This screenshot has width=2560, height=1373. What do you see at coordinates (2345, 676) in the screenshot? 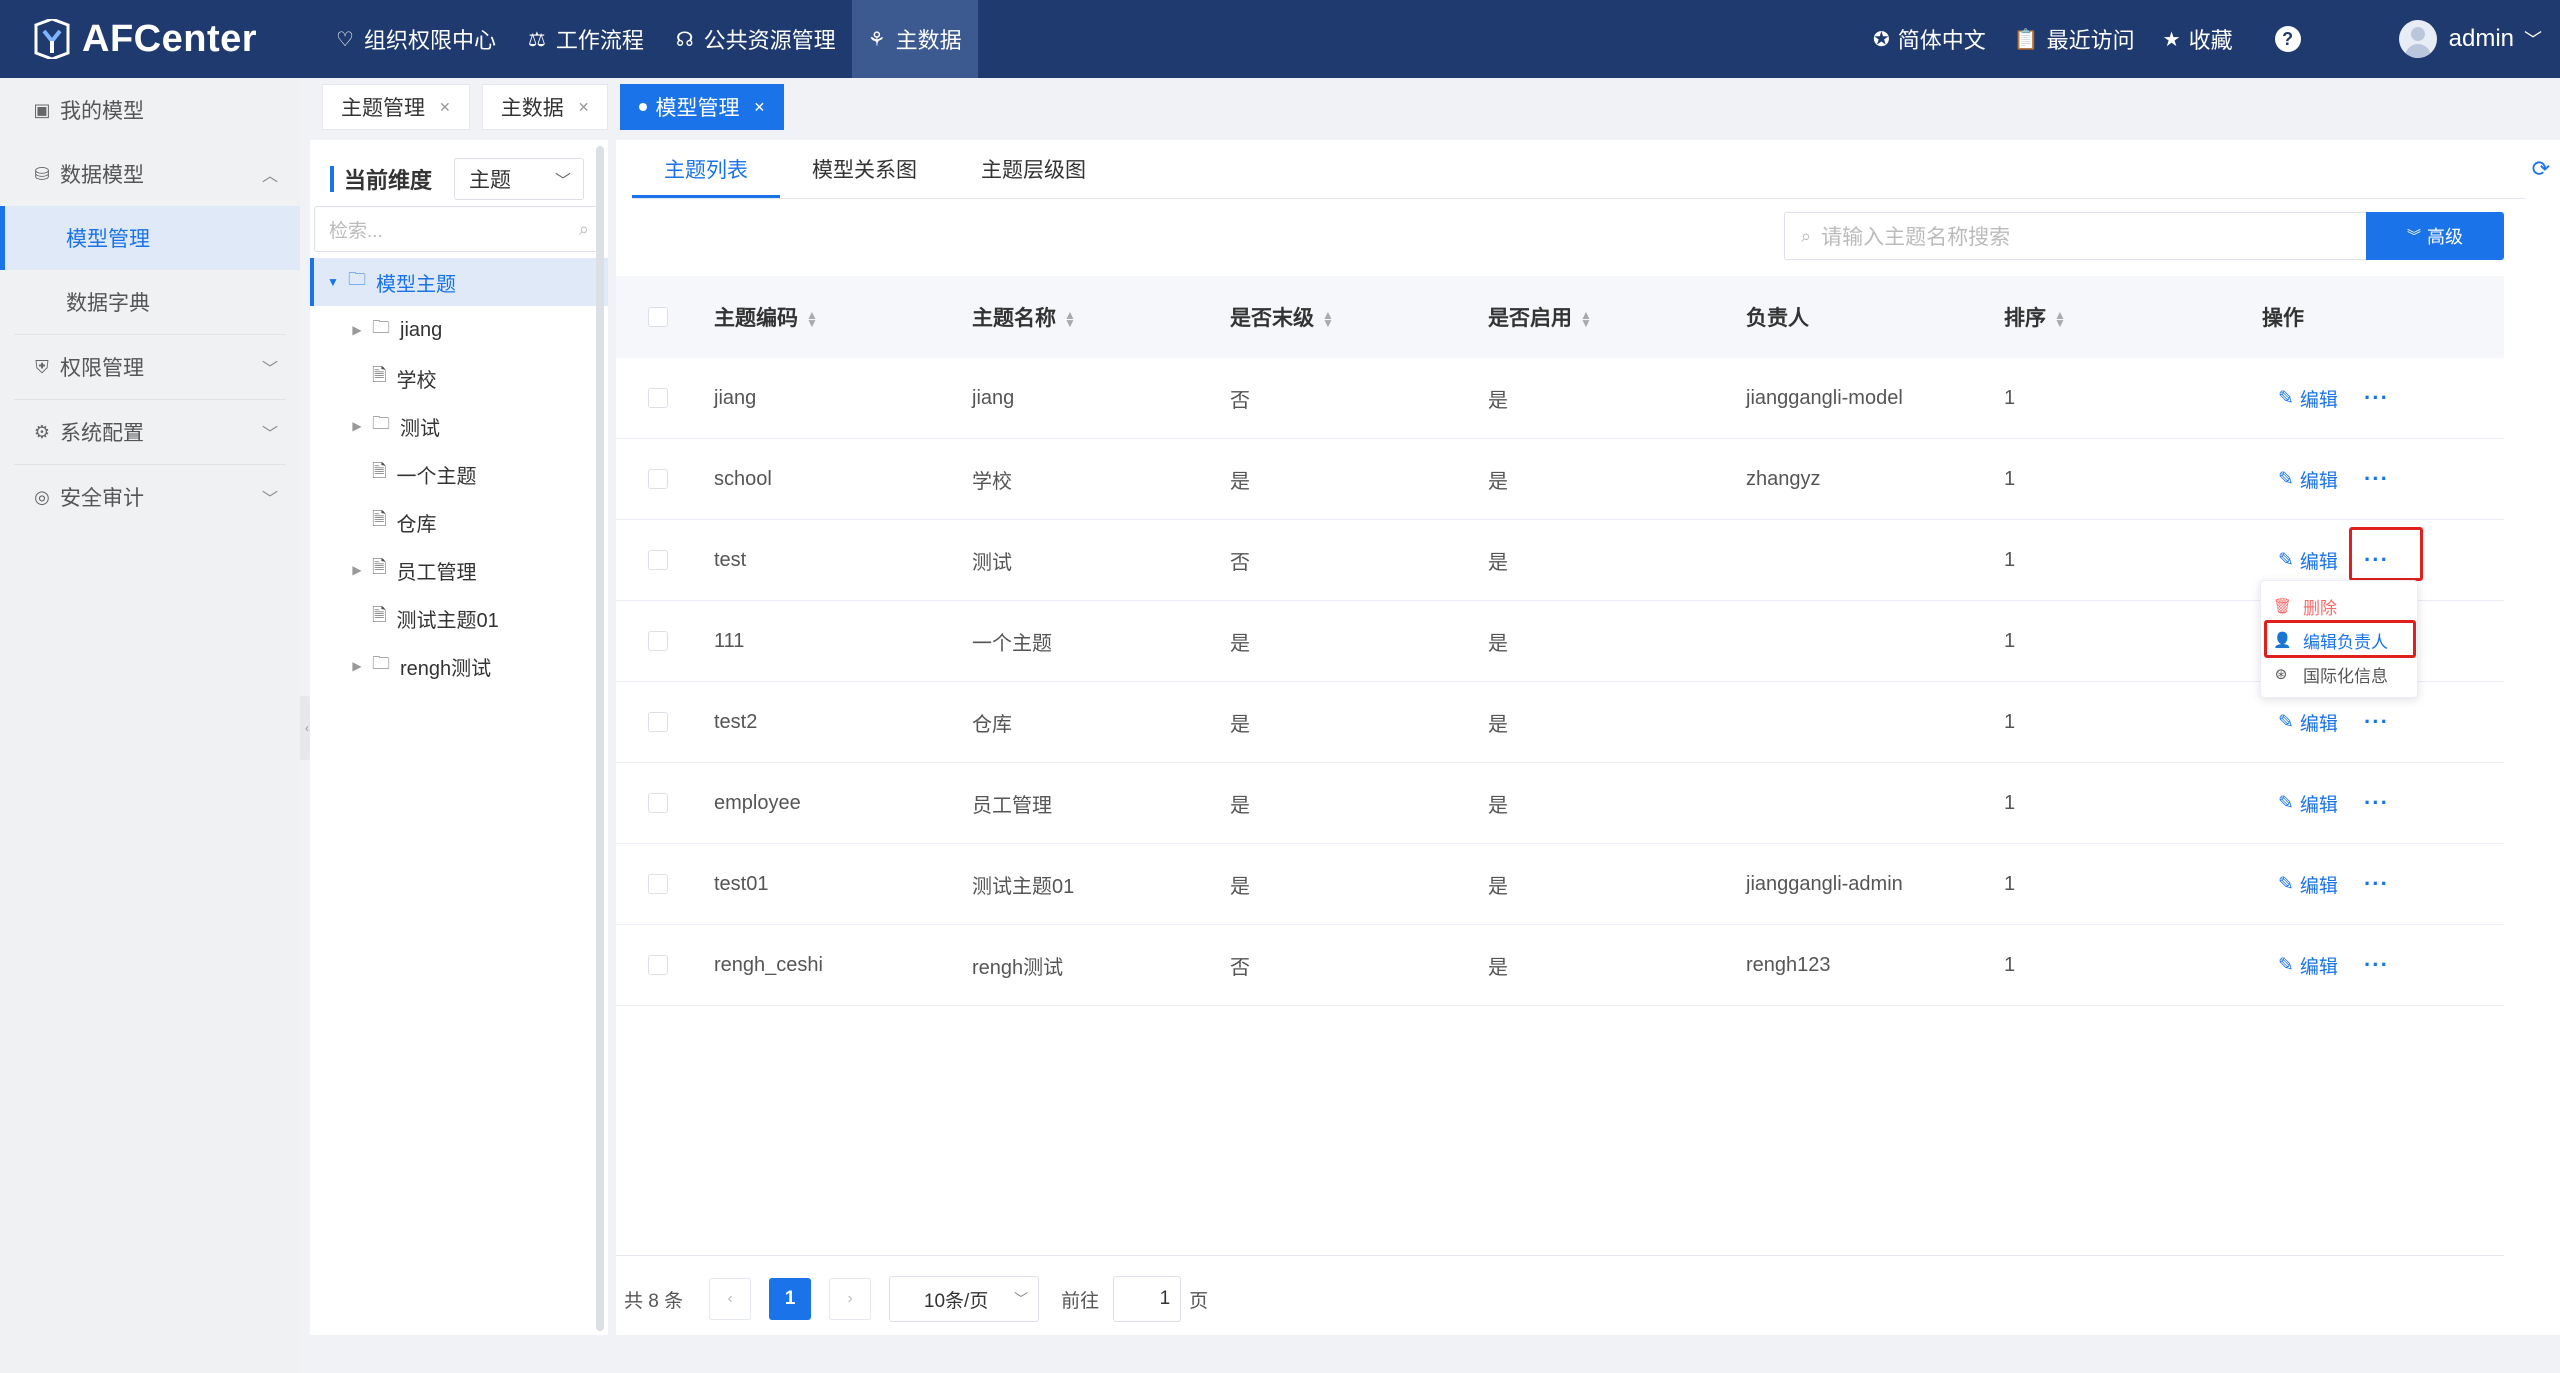
I see `dropdown-label: 国际化信息` at bounding box center [2345, 676].